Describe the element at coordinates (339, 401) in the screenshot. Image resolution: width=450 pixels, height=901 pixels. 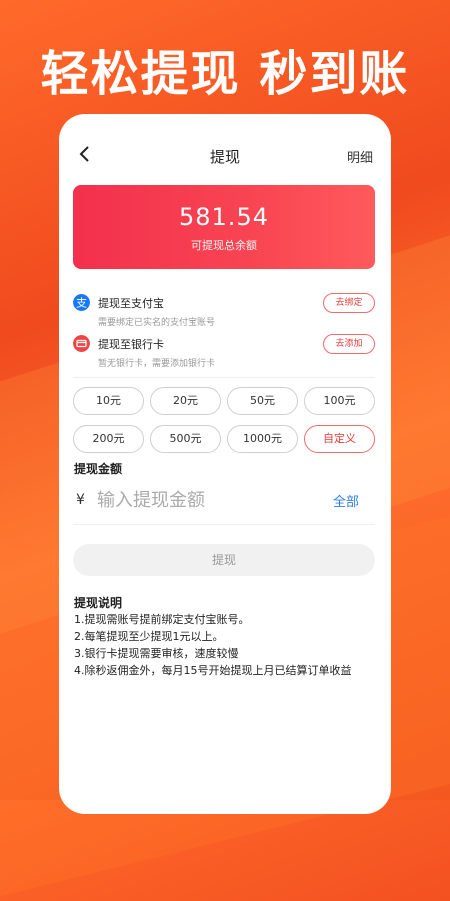
I see `amount-option: 100元` at that location.